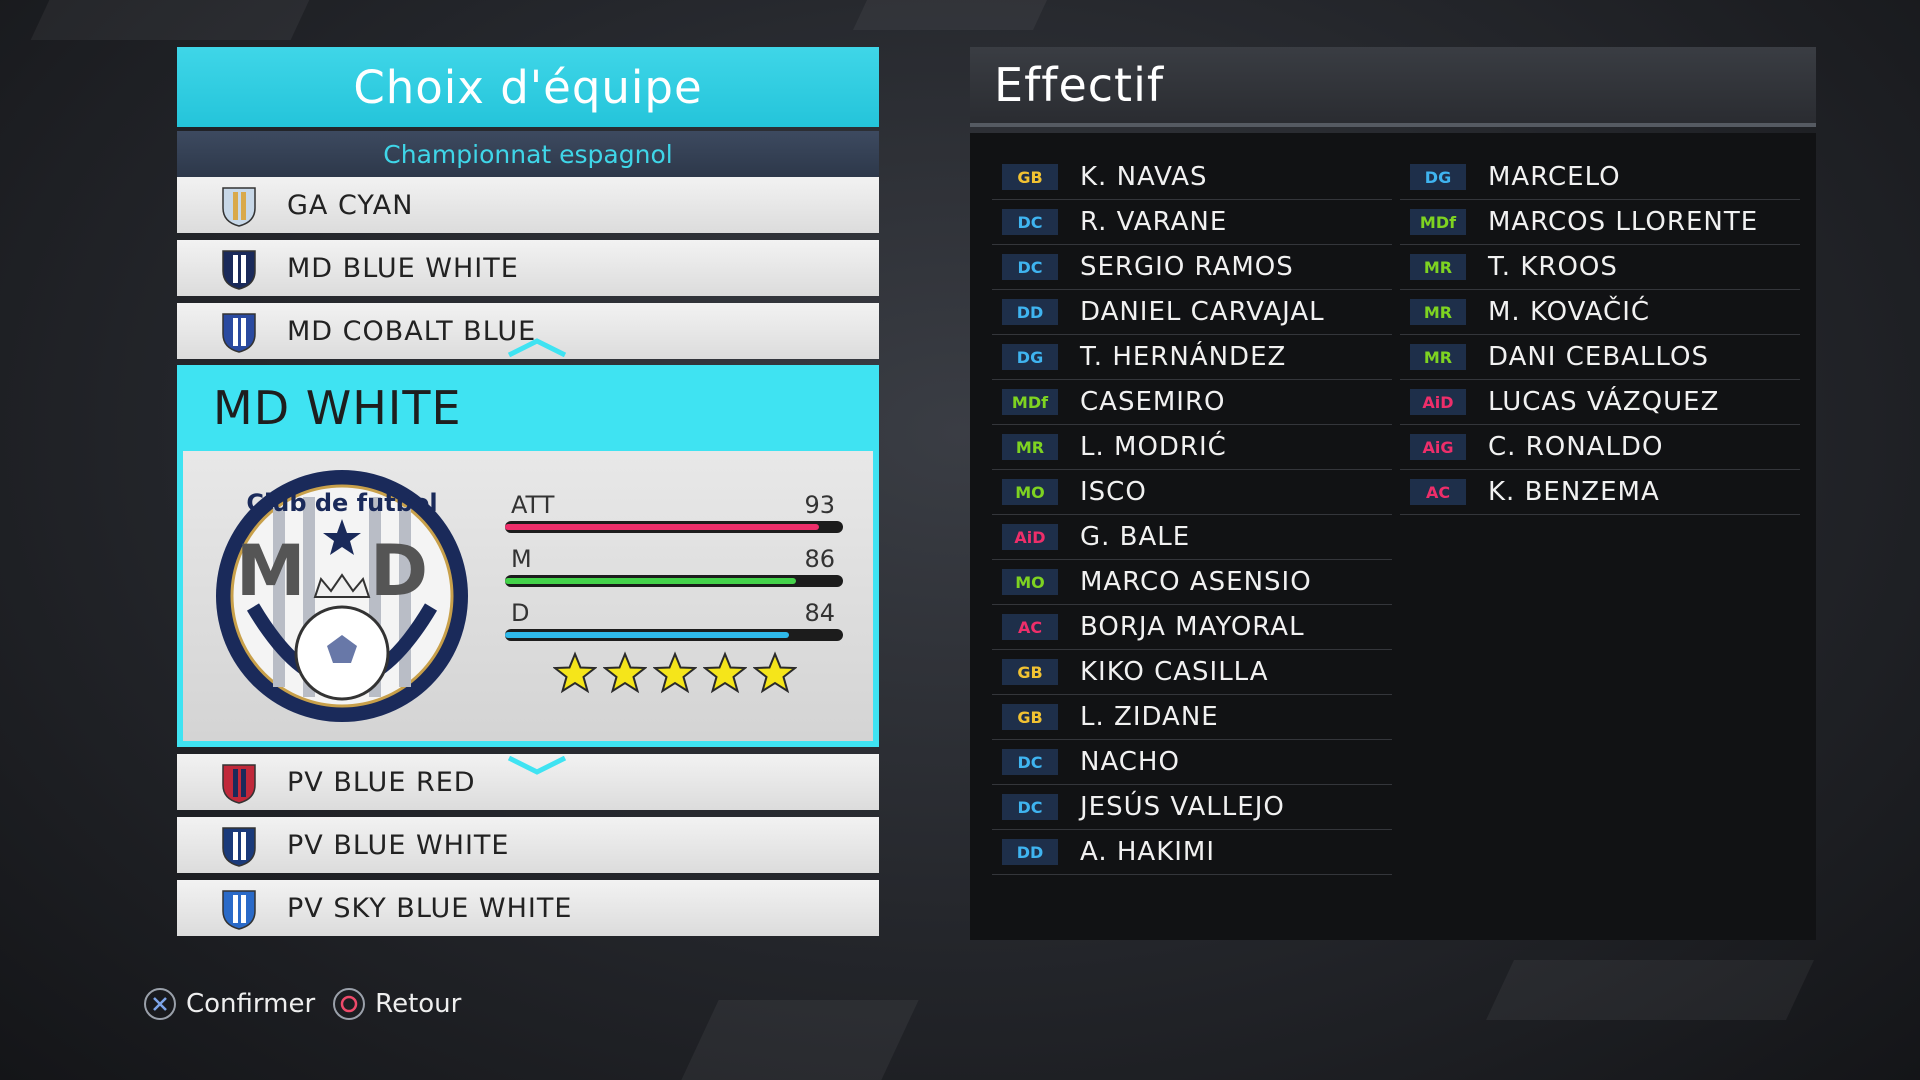  What do you see at coordinates (229, 1004) in the screenshot?
I see `confirm-hint: Confirmer` at bounding box center [229, 1004].